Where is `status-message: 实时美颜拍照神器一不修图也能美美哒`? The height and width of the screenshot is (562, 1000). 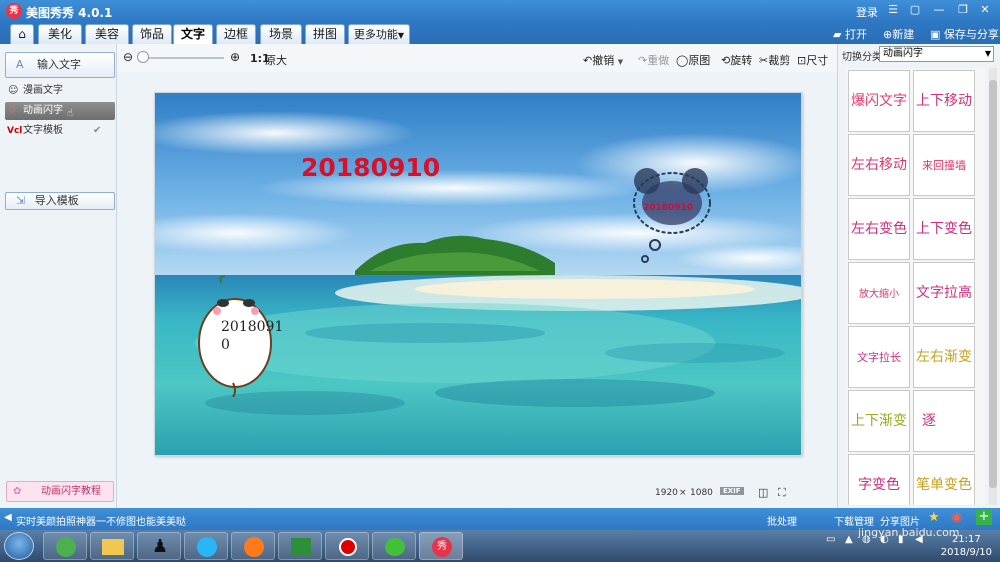 status-message: 实时美颜拍照神器一不修图也能美美哒 is located at coordinates (101, 520).